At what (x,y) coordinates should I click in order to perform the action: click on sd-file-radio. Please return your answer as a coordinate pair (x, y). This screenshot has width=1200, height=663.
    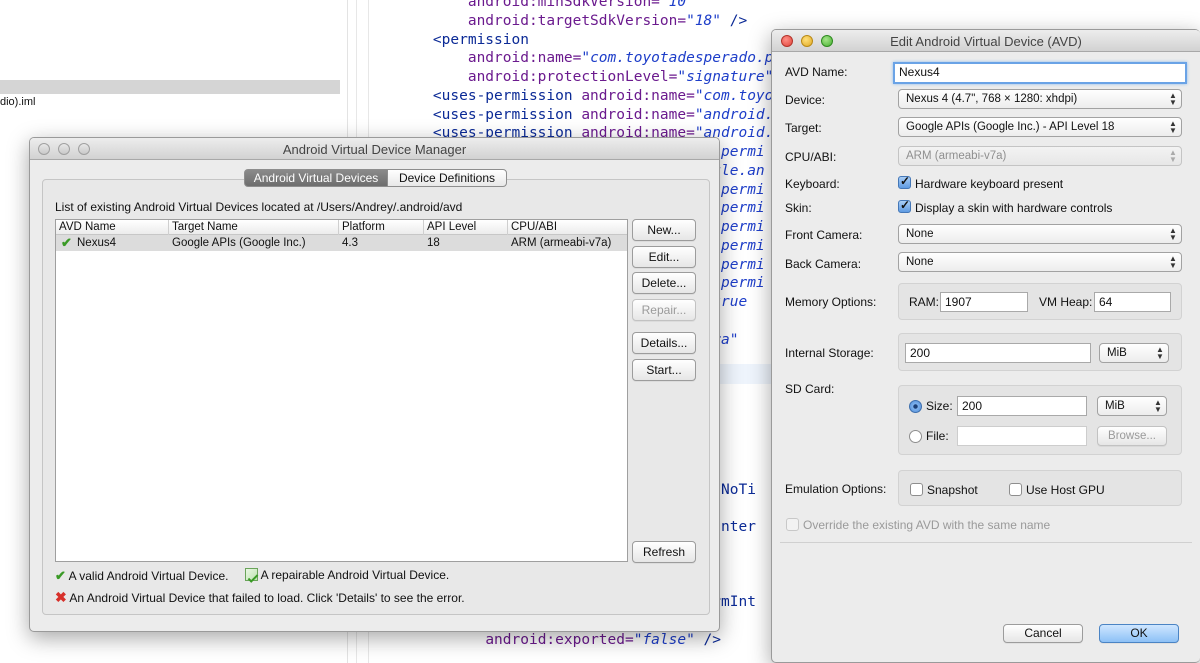
    Looking at the image, I should click on (915, 436).